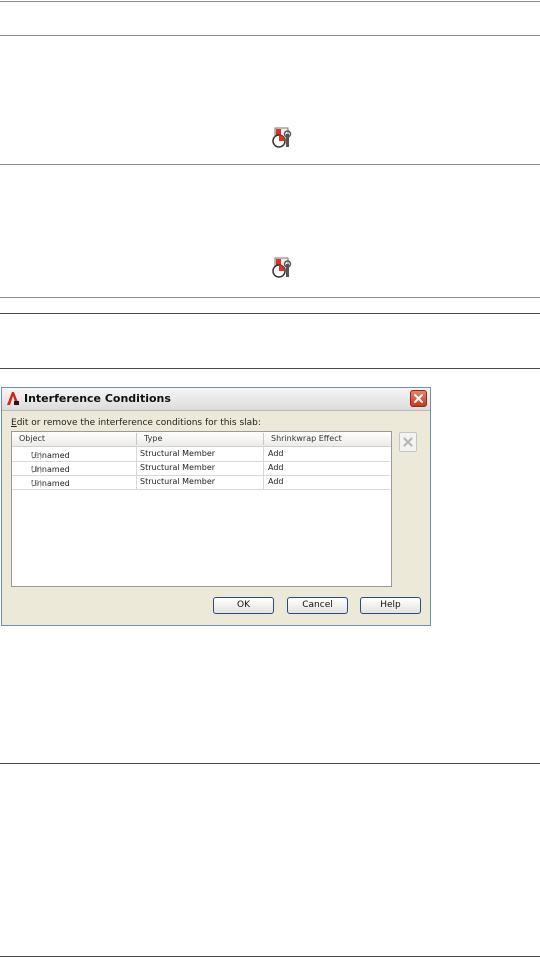 Image resolution: width=540 pixels, height=958 pixels. I want to click on divider-bottom, so click(270, 956).